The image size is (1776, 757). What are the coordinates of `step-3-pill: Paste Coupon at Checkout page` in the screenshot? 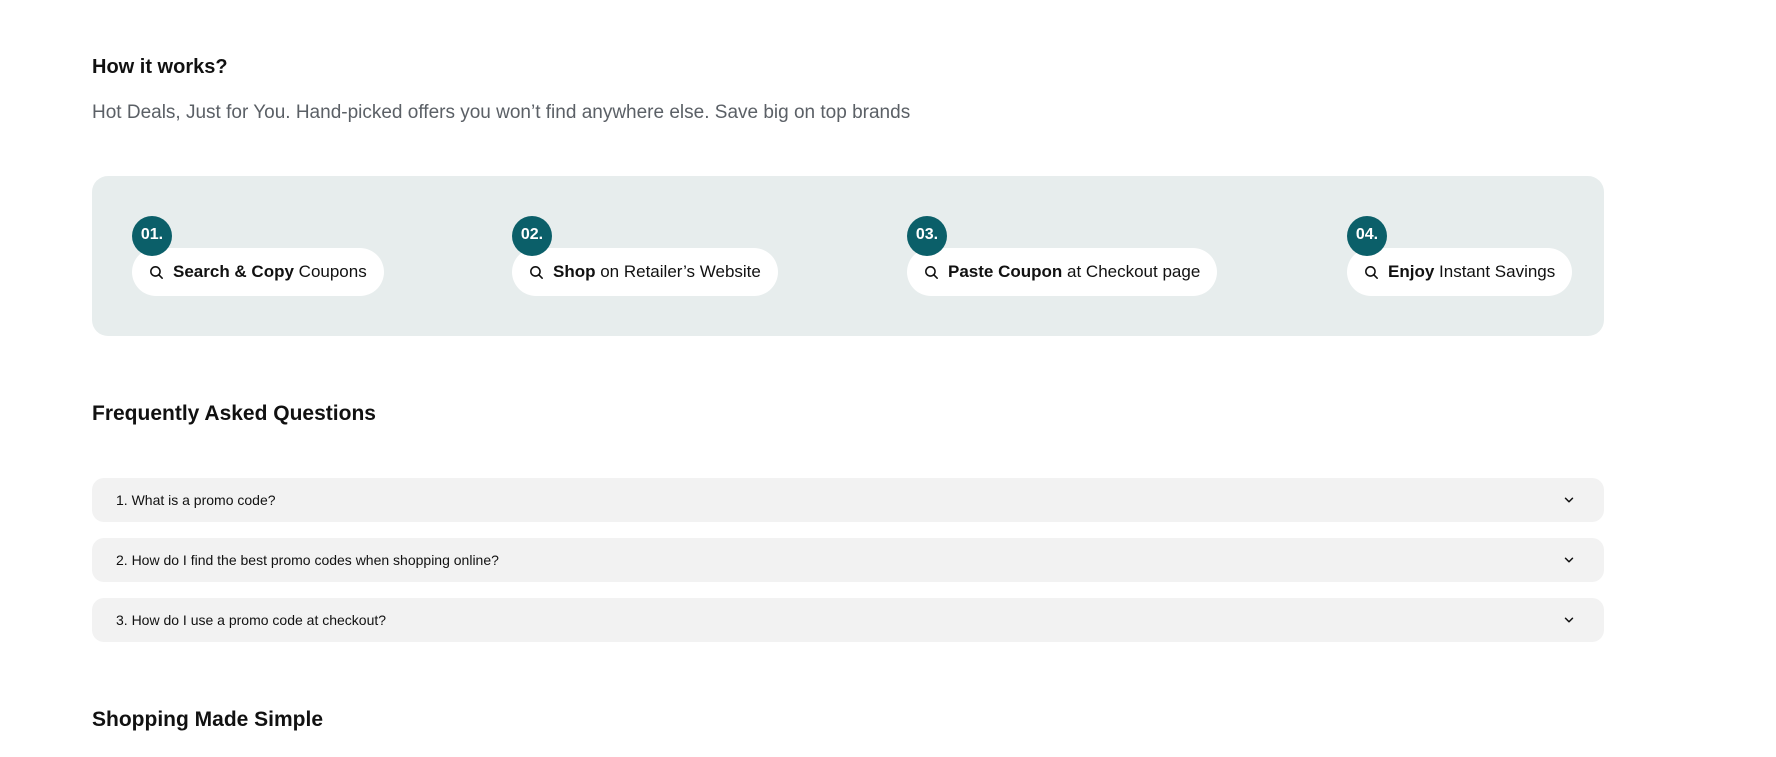 It's located at (1062, 272).